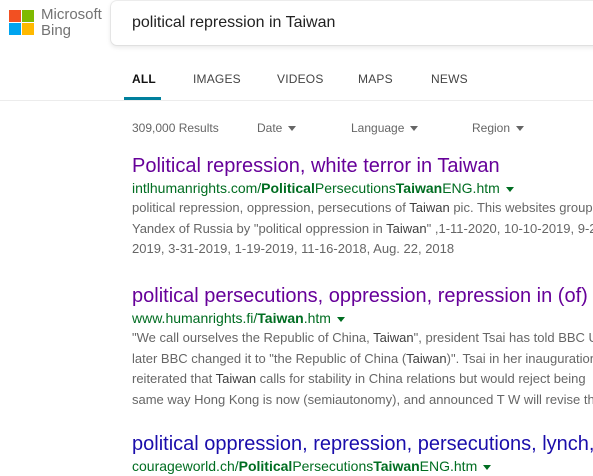  Describe the element at coordinates (270, 128) in the screenshot. I see `date-filter-label: Date` at that location.